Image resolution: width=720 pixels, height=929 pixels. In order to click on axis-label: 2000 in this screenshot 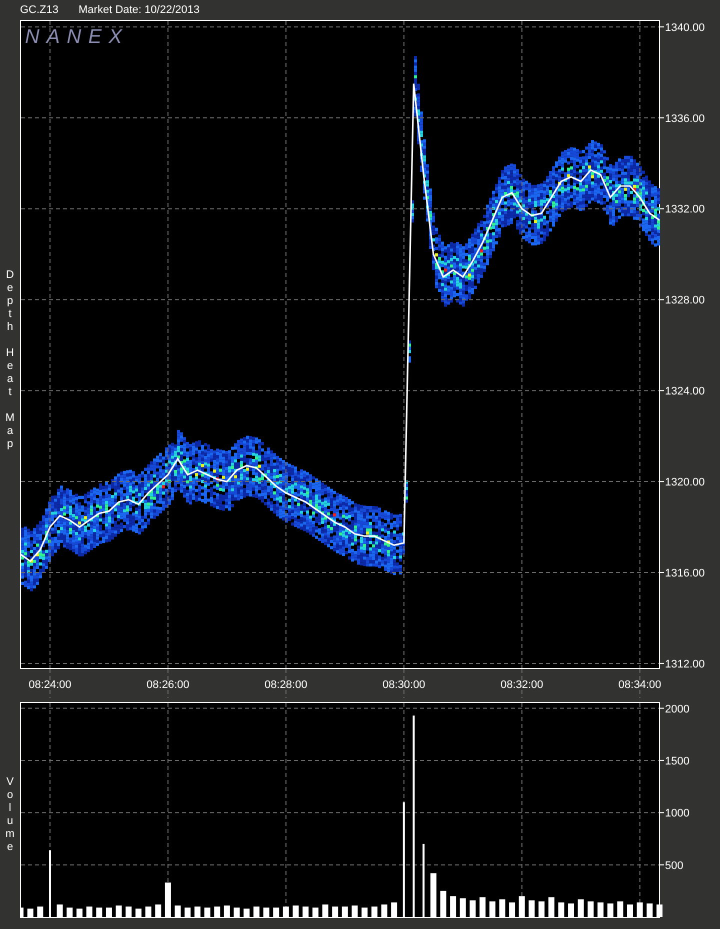, I will do `click(677, 709)`.